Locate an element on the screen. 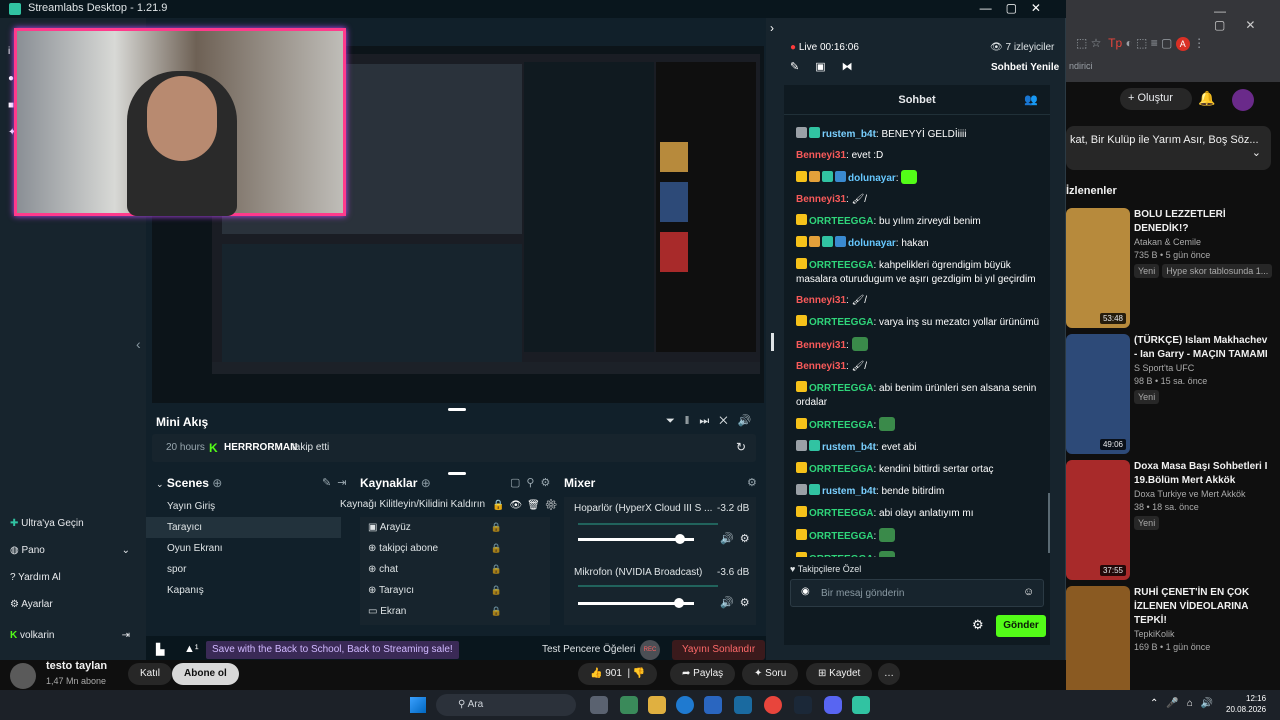 The image size is (1280, 720). chevron-left-icon: ‹ is located at coordinates (138, 344).